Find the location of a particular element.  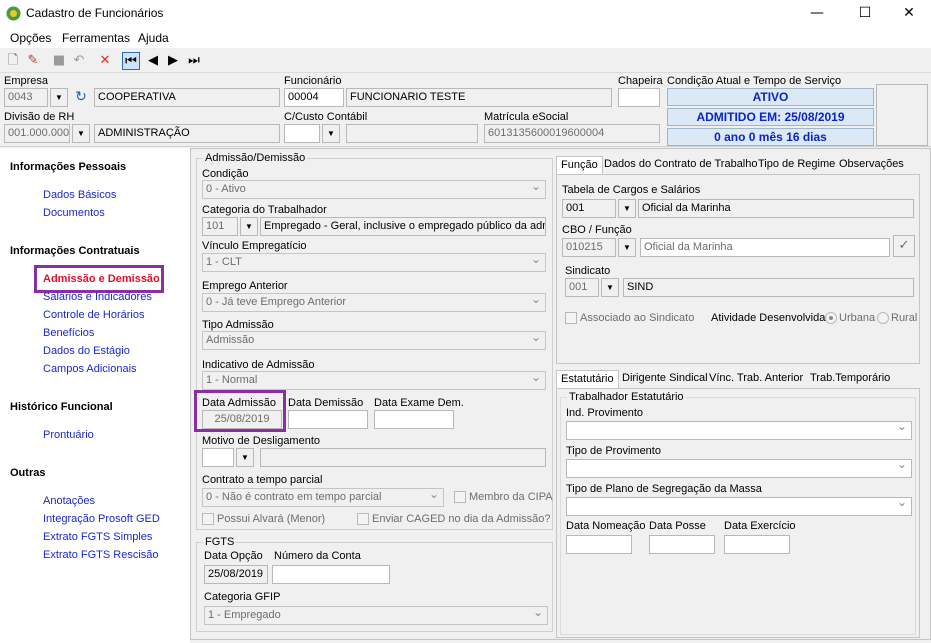

sidebar-item-documentos: Documentos is located at coordinates (74, 213).